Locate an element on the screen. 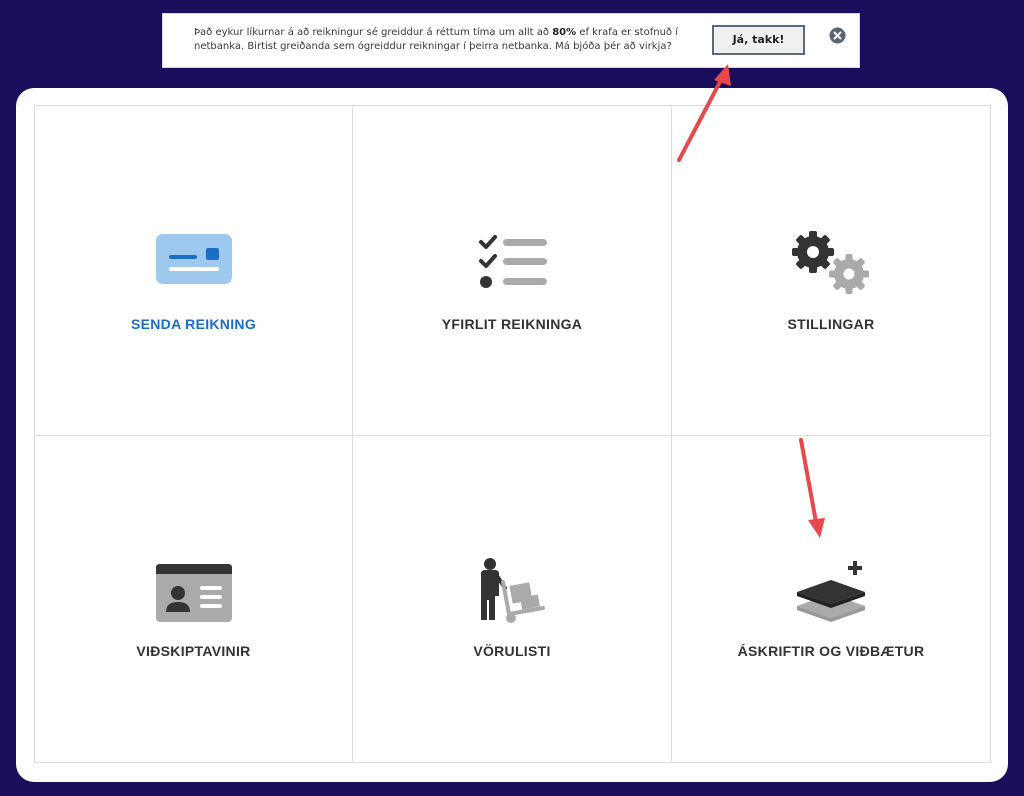  tile-label: STILLINGAR is located at coordinates (831, 324).